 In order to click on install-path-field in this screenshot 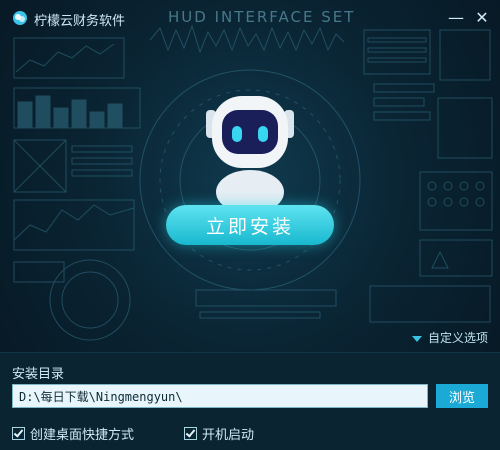, I will do `click(220, 396)`.